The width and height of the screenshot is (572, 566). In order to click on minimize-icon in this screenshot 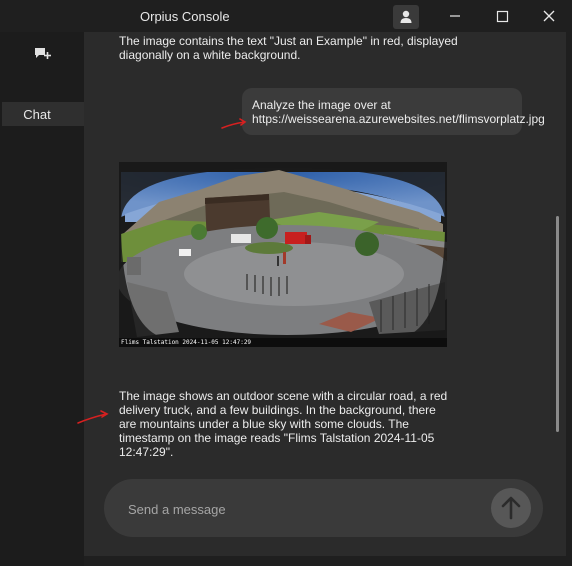, I will do `click(455, 16)`.